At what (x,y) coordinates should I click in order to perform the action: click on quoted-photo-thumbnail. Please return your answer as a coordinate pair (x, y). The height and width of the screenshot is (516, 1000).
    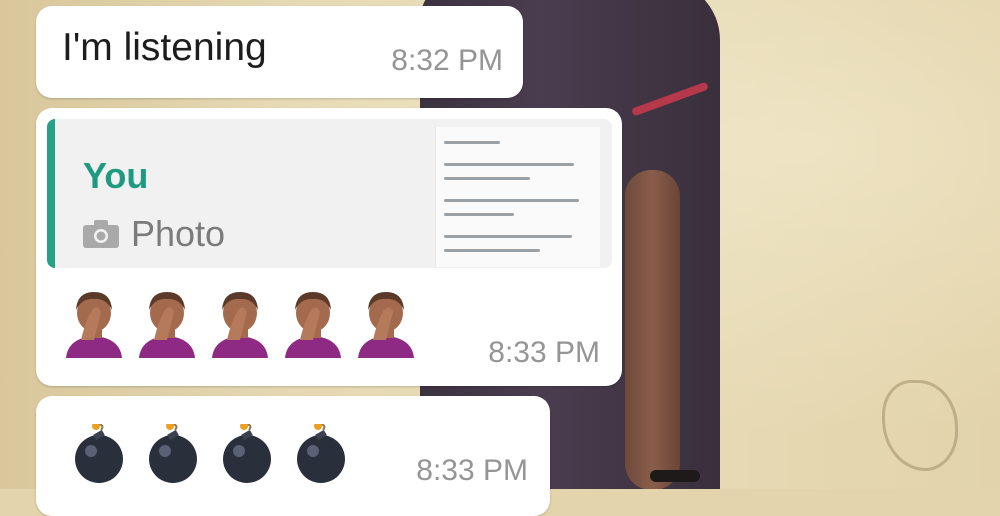
    Looking at the image, I should click on (517, 197).